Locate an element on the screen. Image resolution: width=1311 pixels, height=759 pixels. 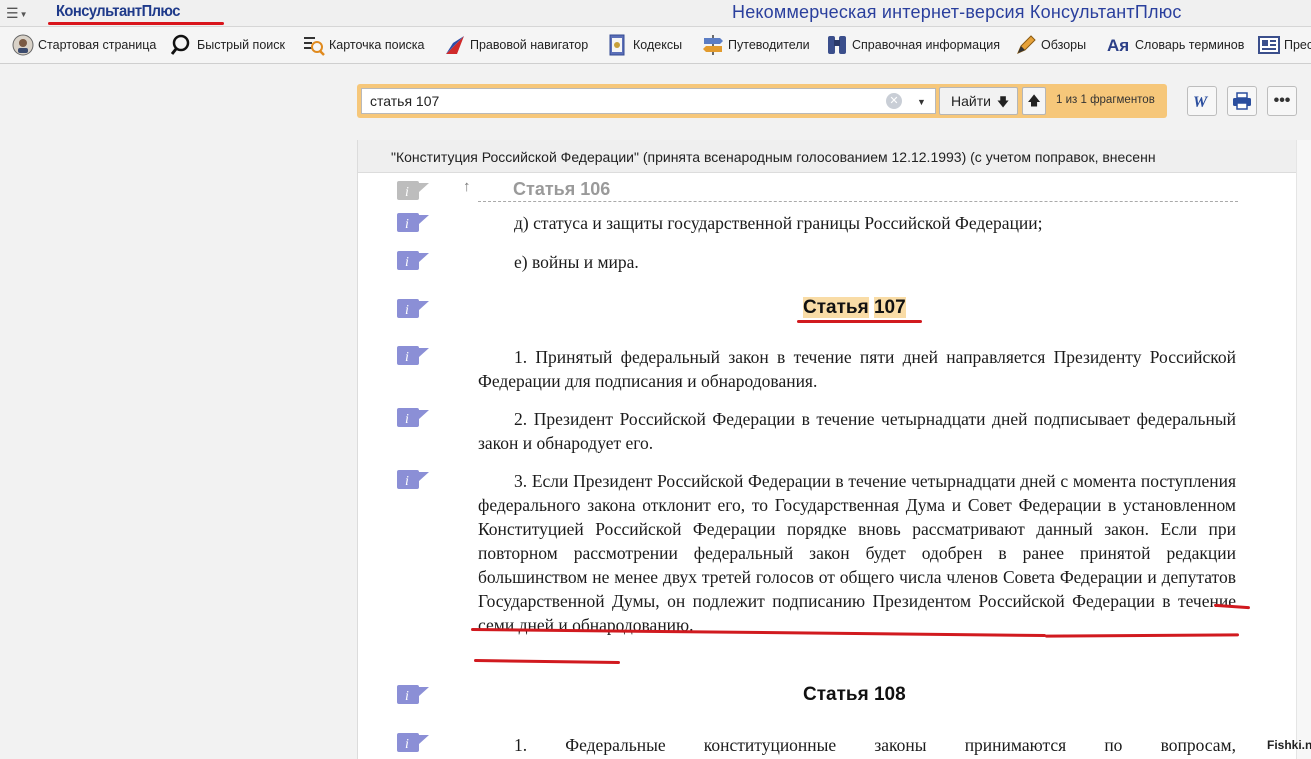
ellipsis-icon: ••• is located at coordinates (1282, 100).